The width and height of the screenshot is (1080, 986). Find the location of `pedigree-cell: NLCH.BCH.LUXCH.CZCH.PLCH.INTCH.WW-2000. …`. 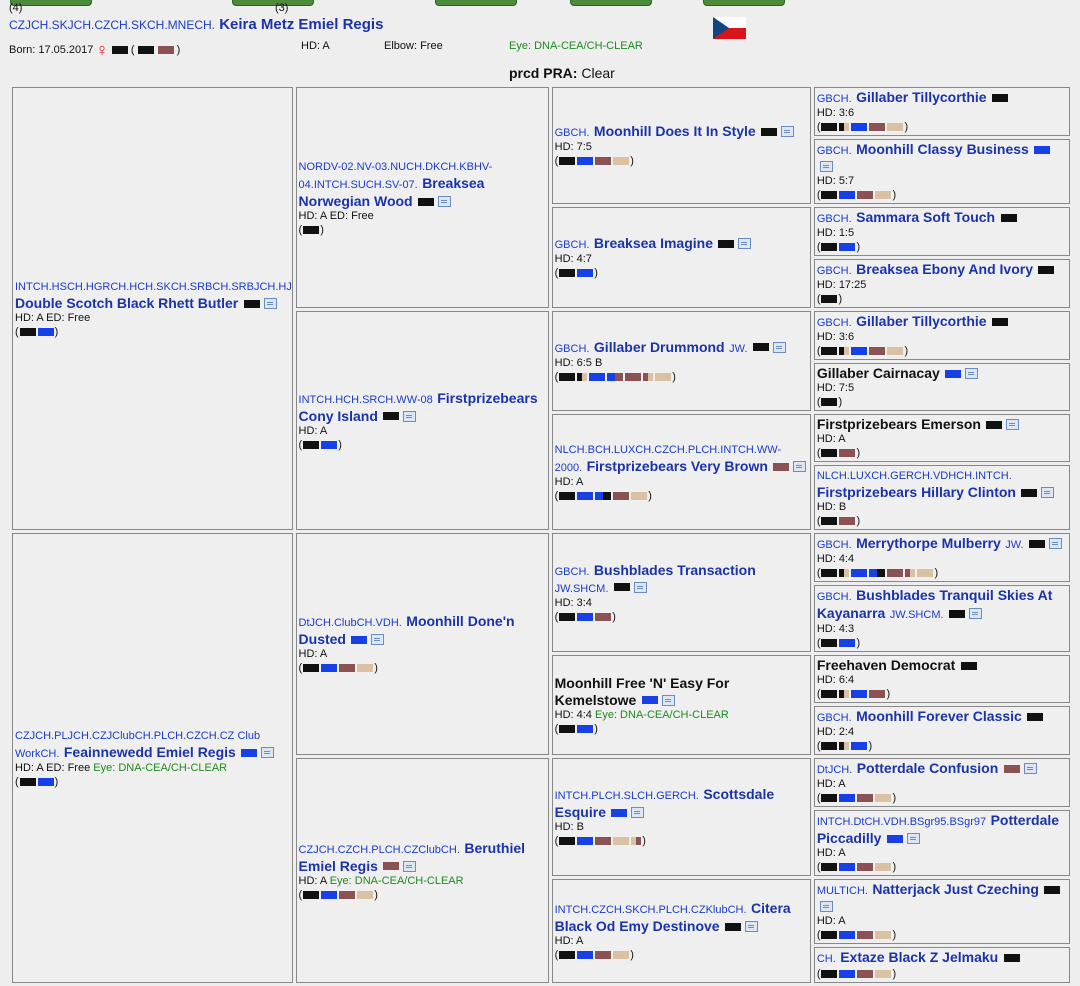

pedigree-cell: NLCH.BCH.LUXCH.CZCH.PLCH.INTCH.WW-2000. … is located at coordinates (681, 472).